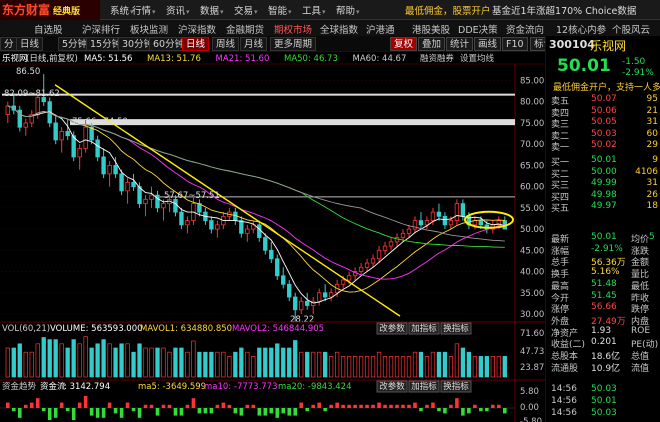 This screenshot has height=422, width=660. What do you see at coordinates (254, 44) in the screenshot?
I see `period-button-8: 月线` at bounding box center [254, 44].